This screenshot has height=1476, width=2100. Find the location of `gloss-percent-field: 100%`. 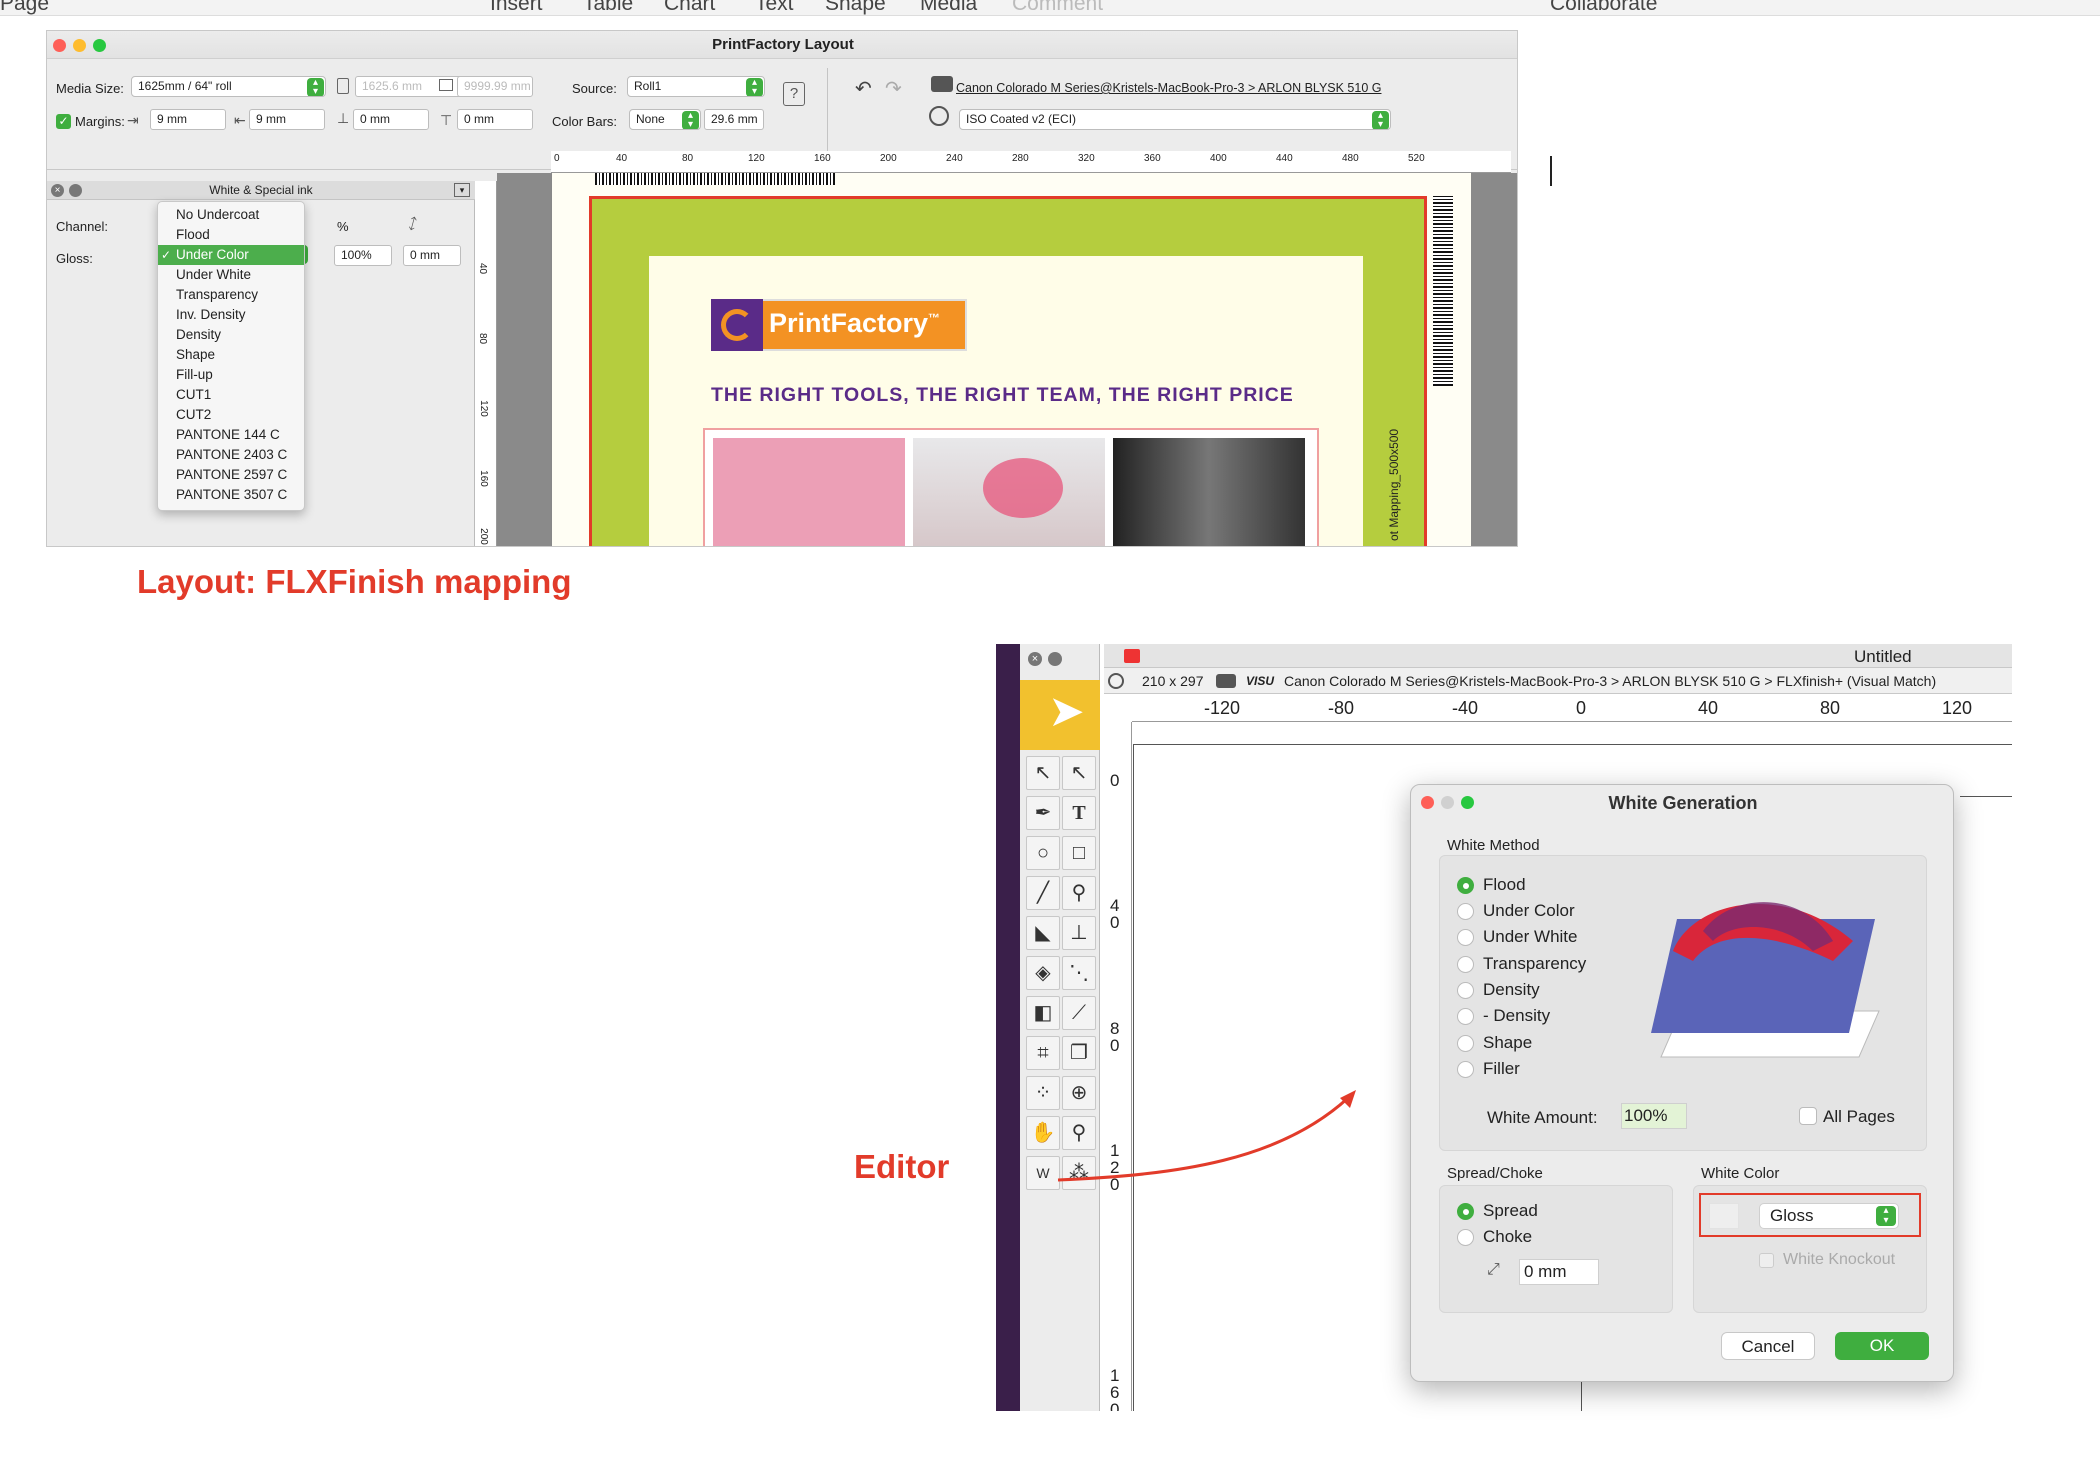

gloss-percent-field: 100% is located at coordinates (363, 255).